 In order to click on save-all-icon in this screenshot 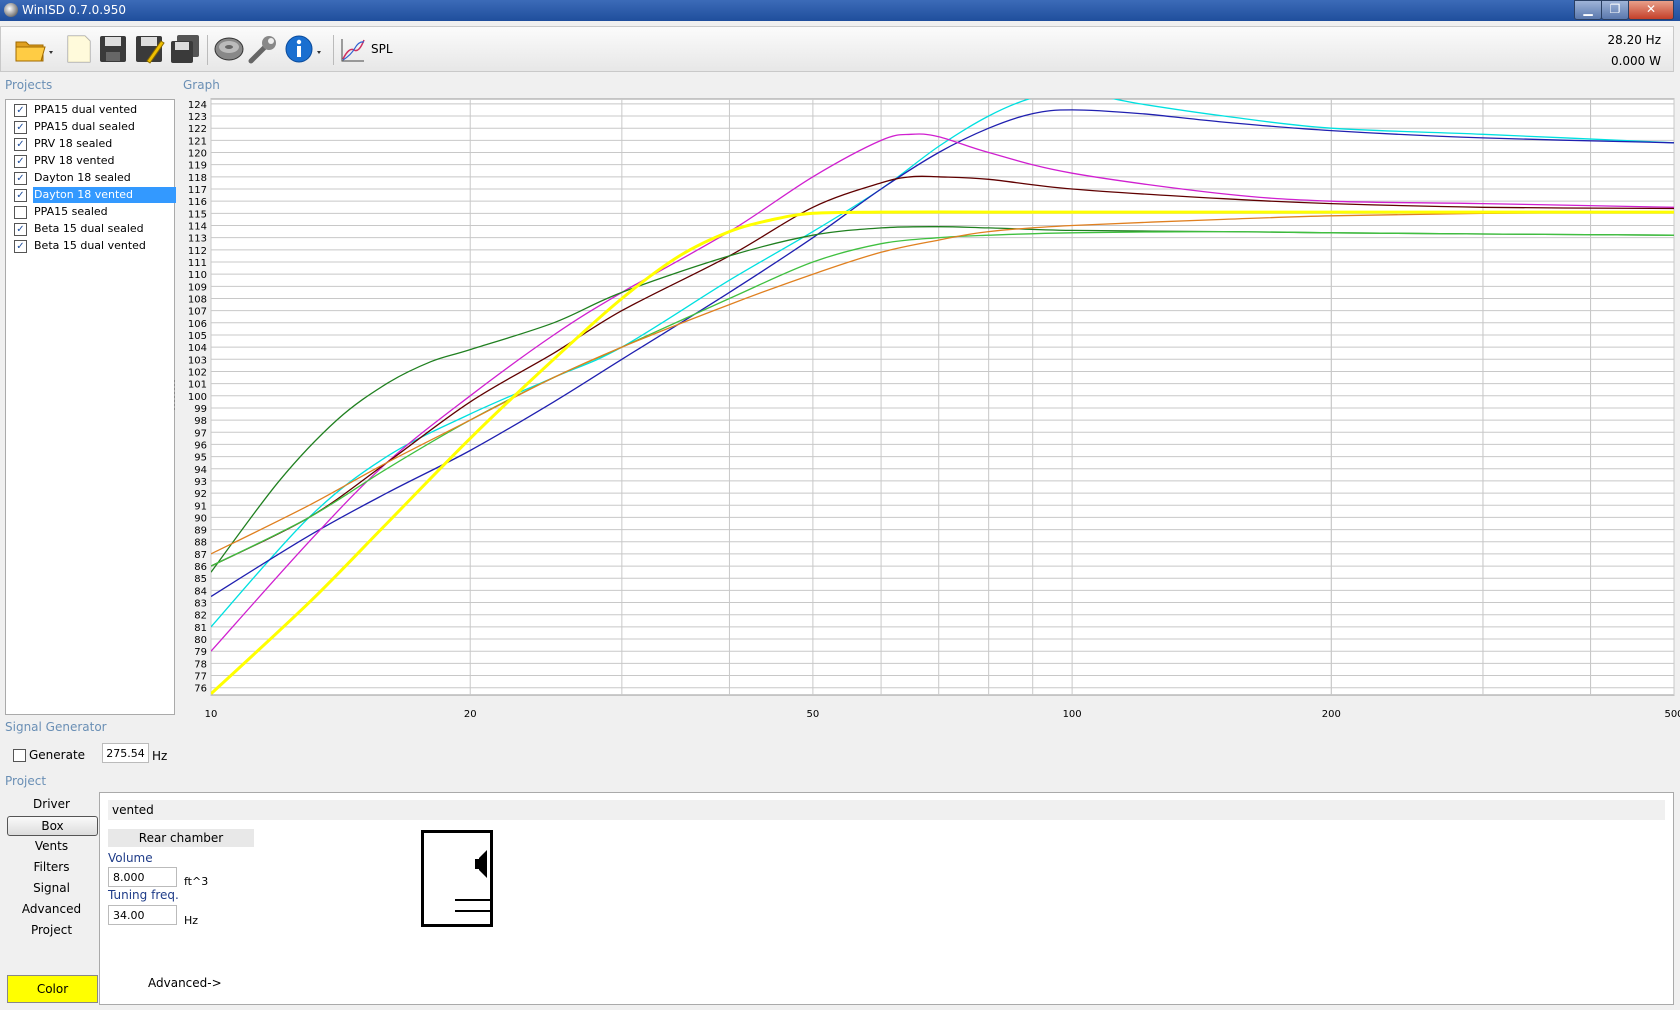, I will do `click(185, 49)`.